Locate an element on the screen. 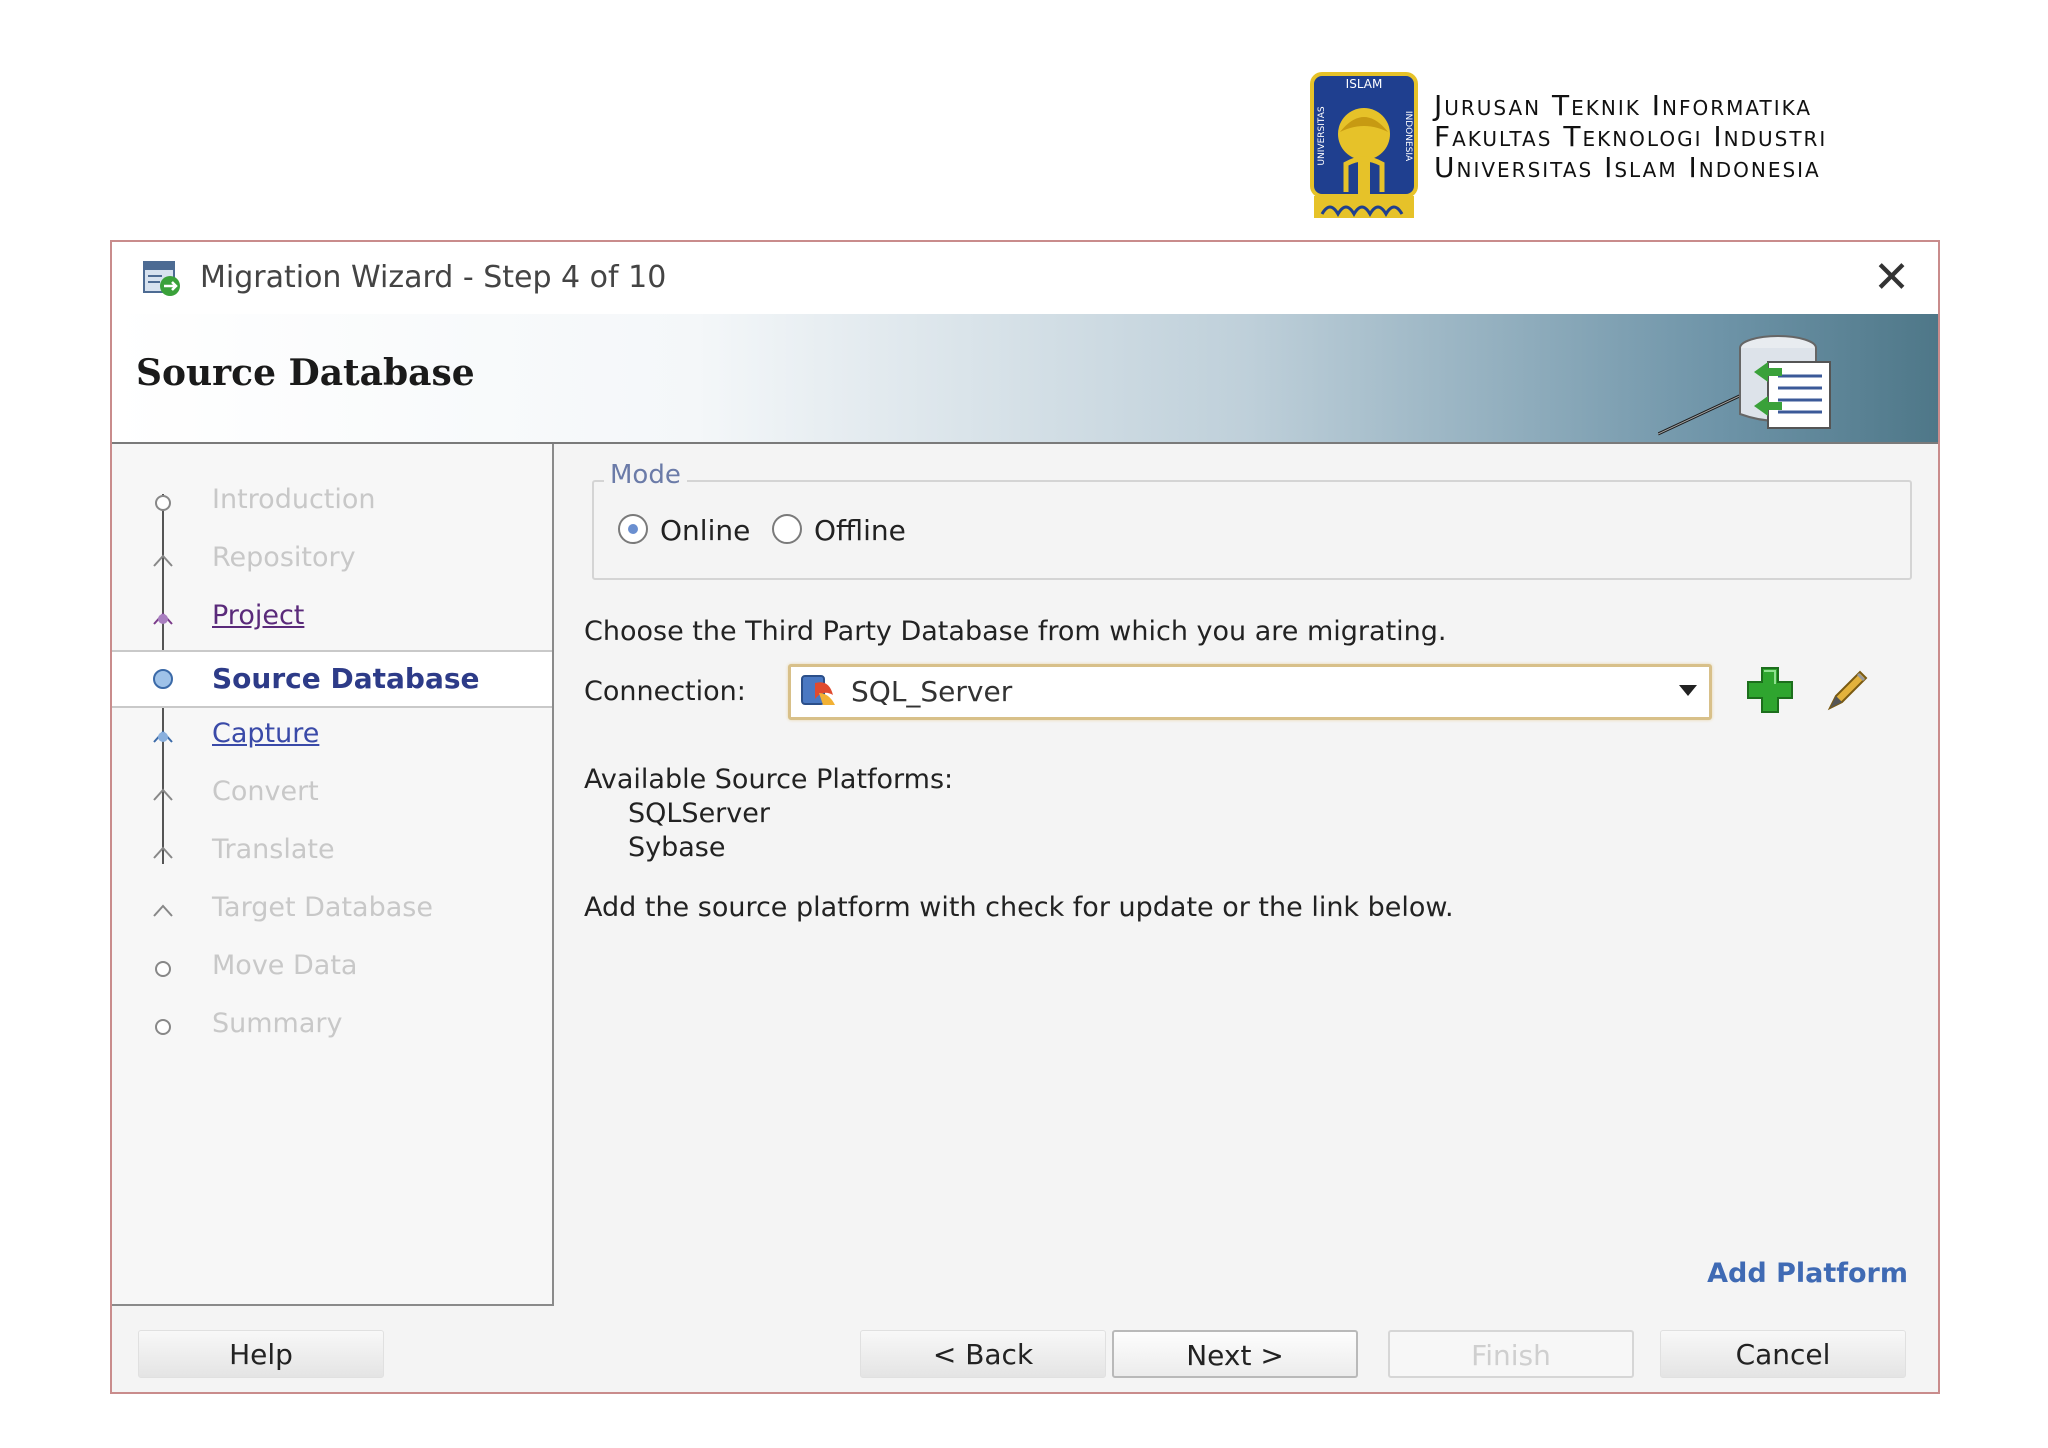 This screenshot has width=2048, height=1448. step-label: Summary is located at coordinates (277, 1023).